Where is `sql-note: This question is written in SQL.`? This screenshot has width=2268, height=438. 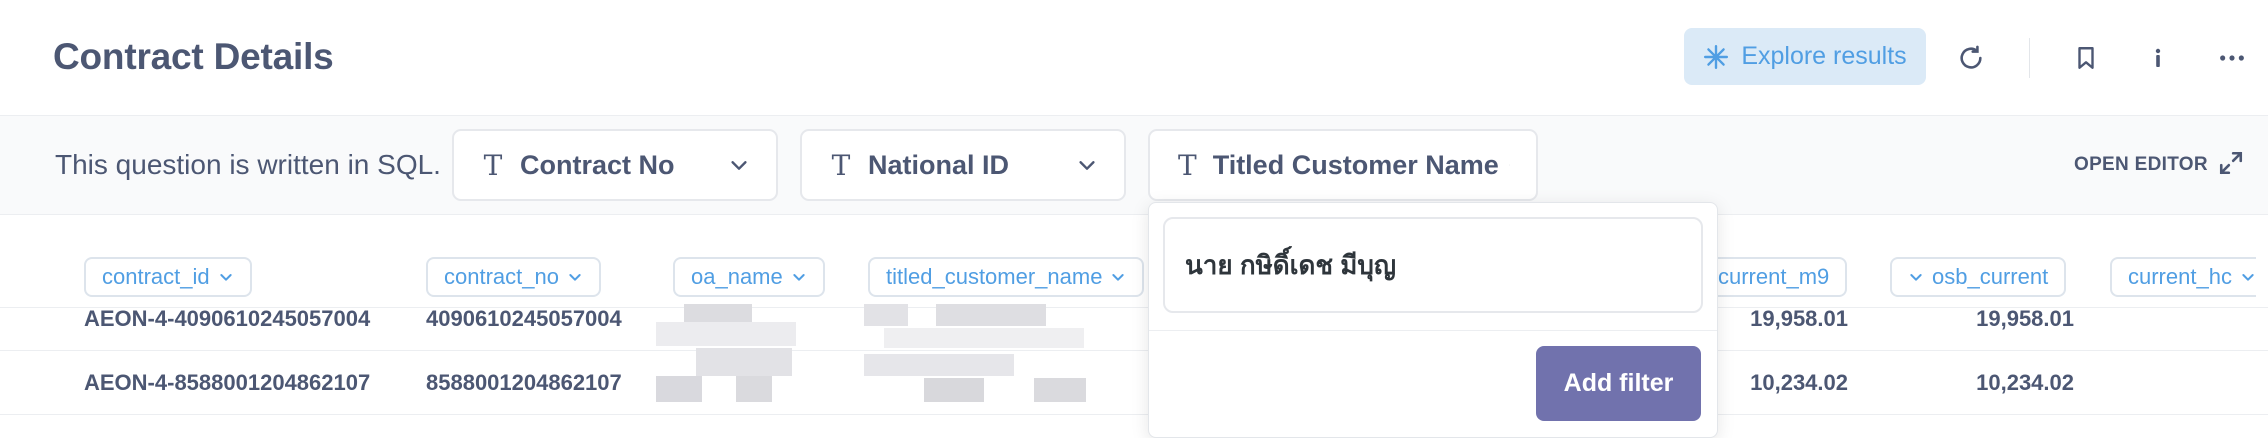
sql-note: This question is written in SQL. is located at coordinates (248, 164).